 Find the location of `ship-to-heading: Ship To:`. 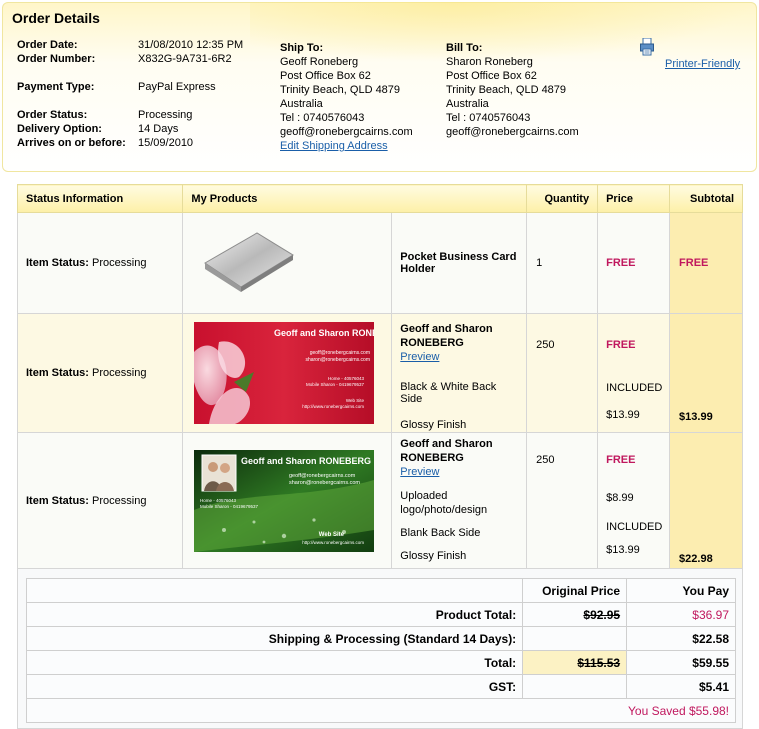

ship-to-heading: Ship To: is located at coordinates (302, 48).